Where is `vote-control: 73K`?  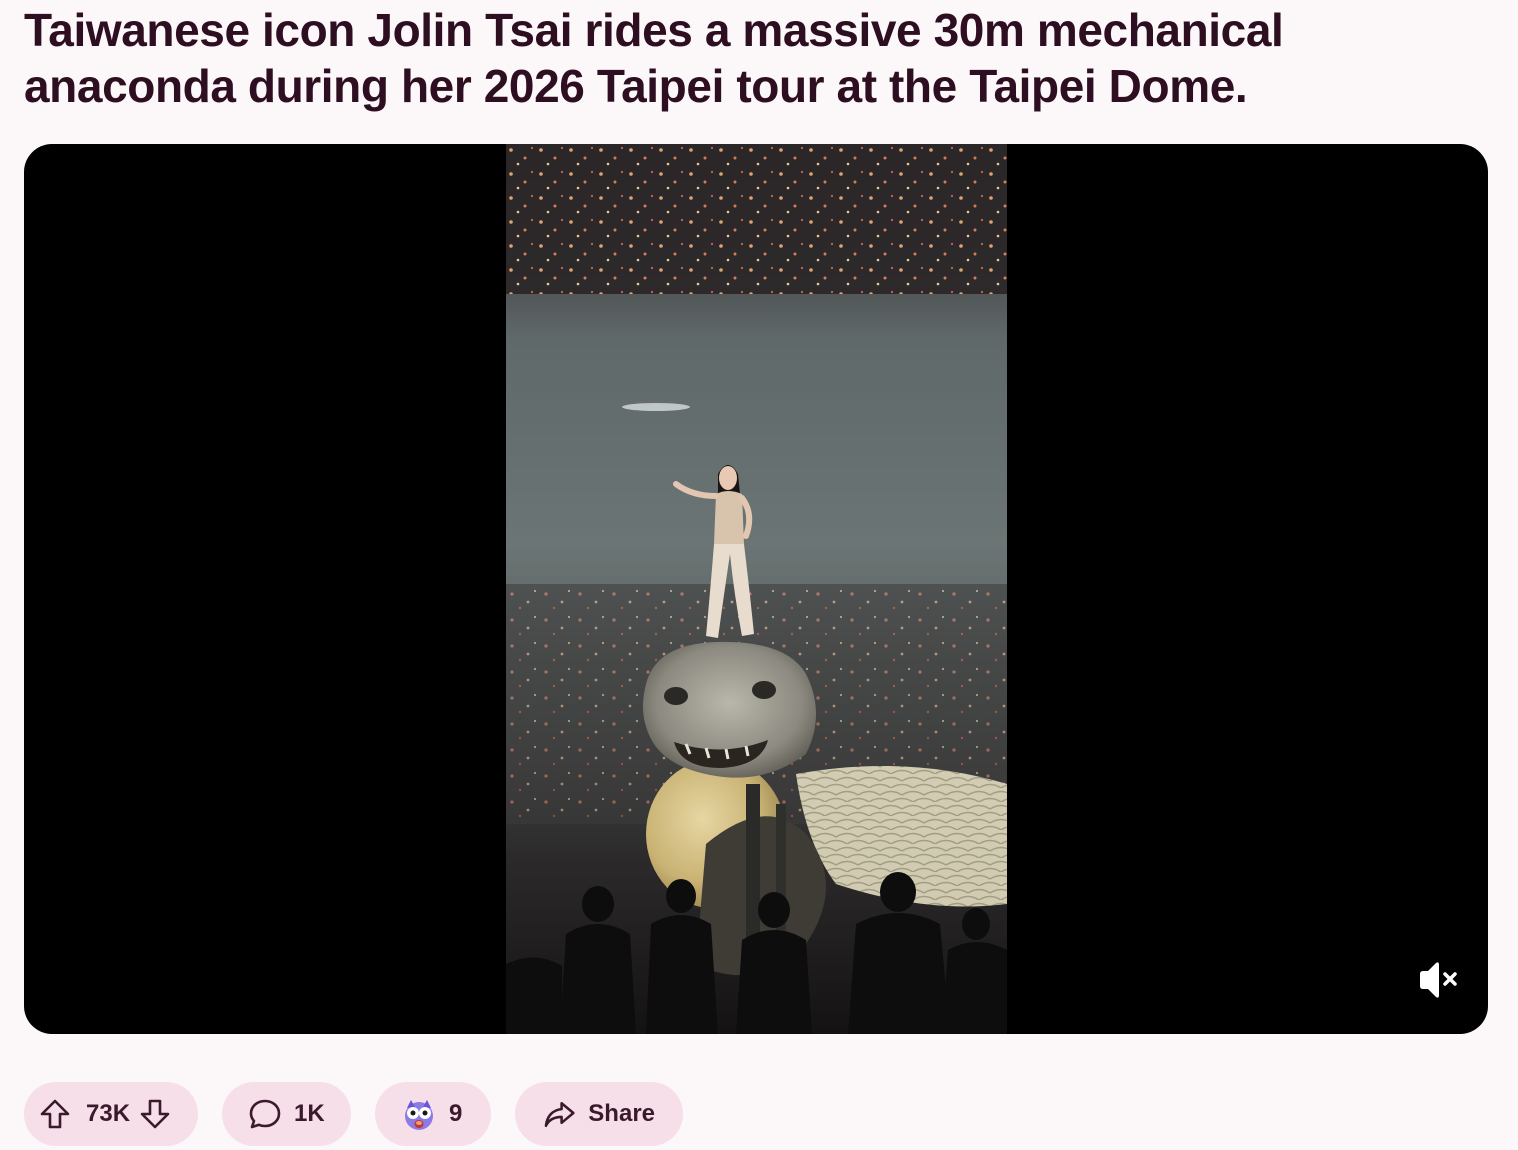
vote-control: 73K is located at coordinates (111, 1114).